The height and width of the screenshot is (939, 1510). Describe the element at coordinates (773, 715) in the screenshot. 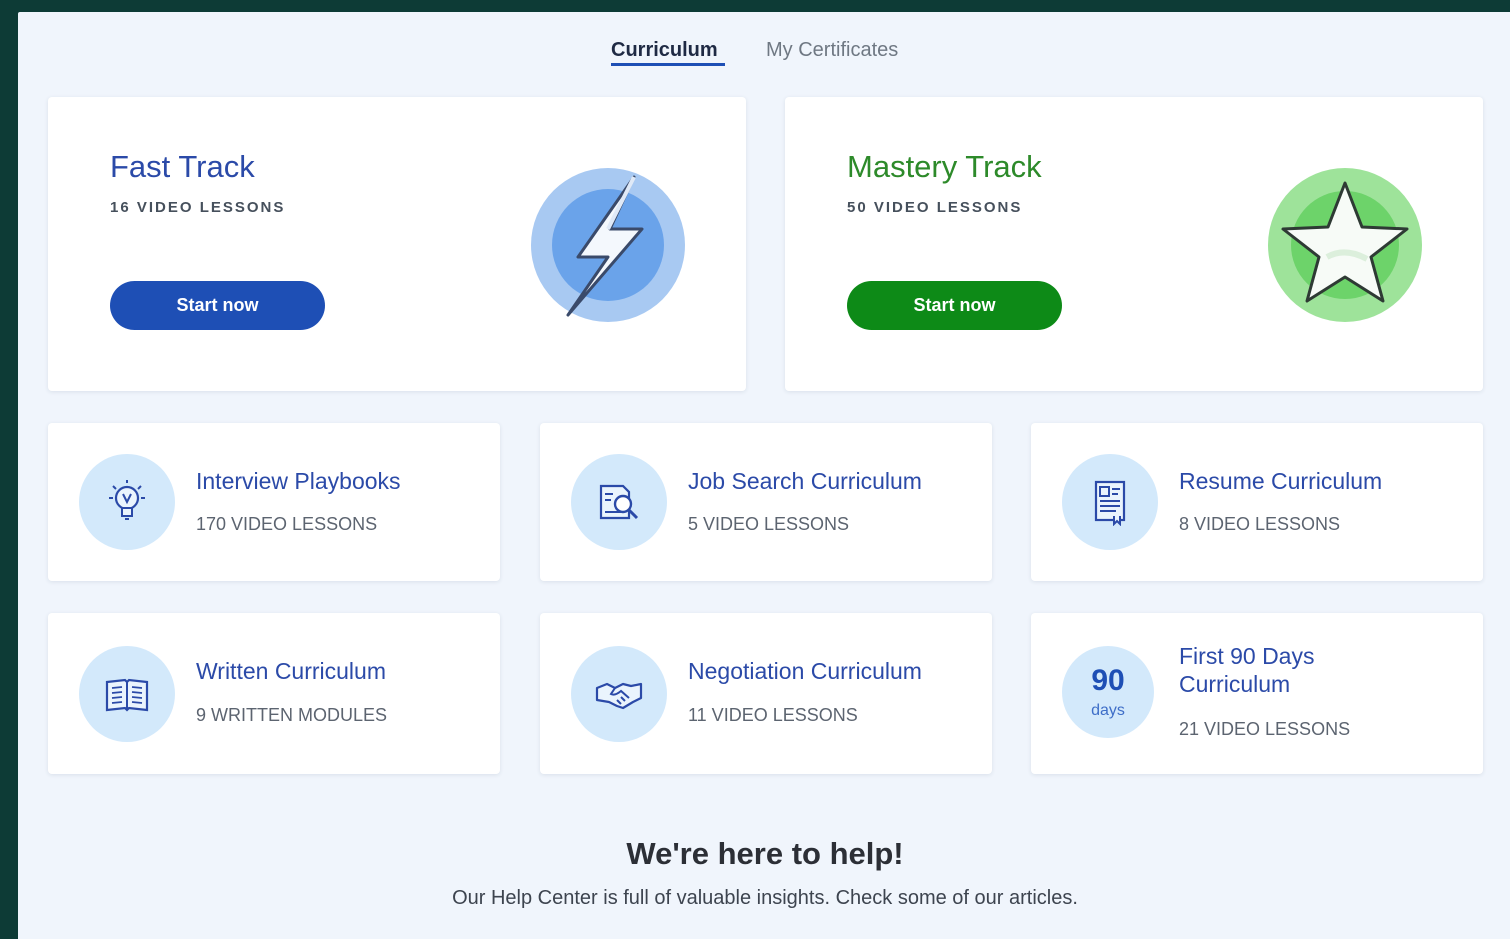

I see `negotiation-curriculum-lesson-count: 11 VIDEO LESSONS` at that location.